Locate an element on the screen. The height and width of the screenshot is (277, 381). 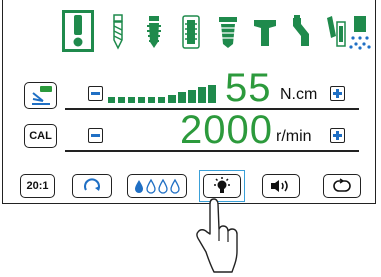
tool-implant-fixture is located at coordinates (228, 32).